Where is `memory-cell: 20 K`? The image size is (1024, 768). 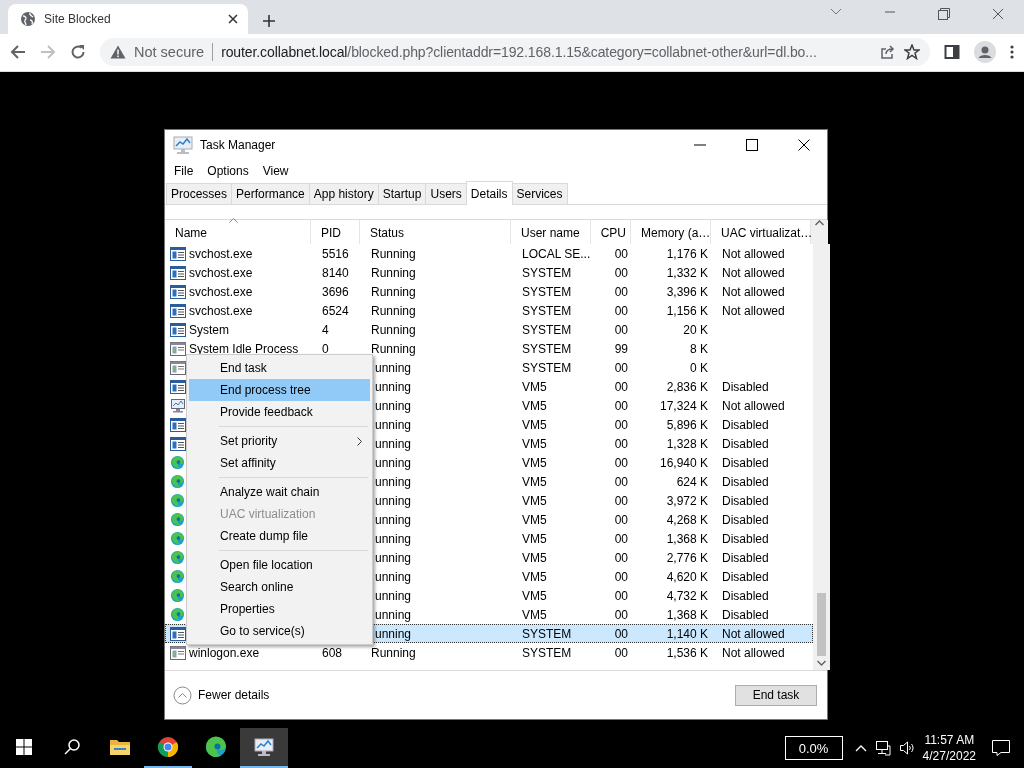 memory-cell: 20 K is located at coordinates (695, 329).